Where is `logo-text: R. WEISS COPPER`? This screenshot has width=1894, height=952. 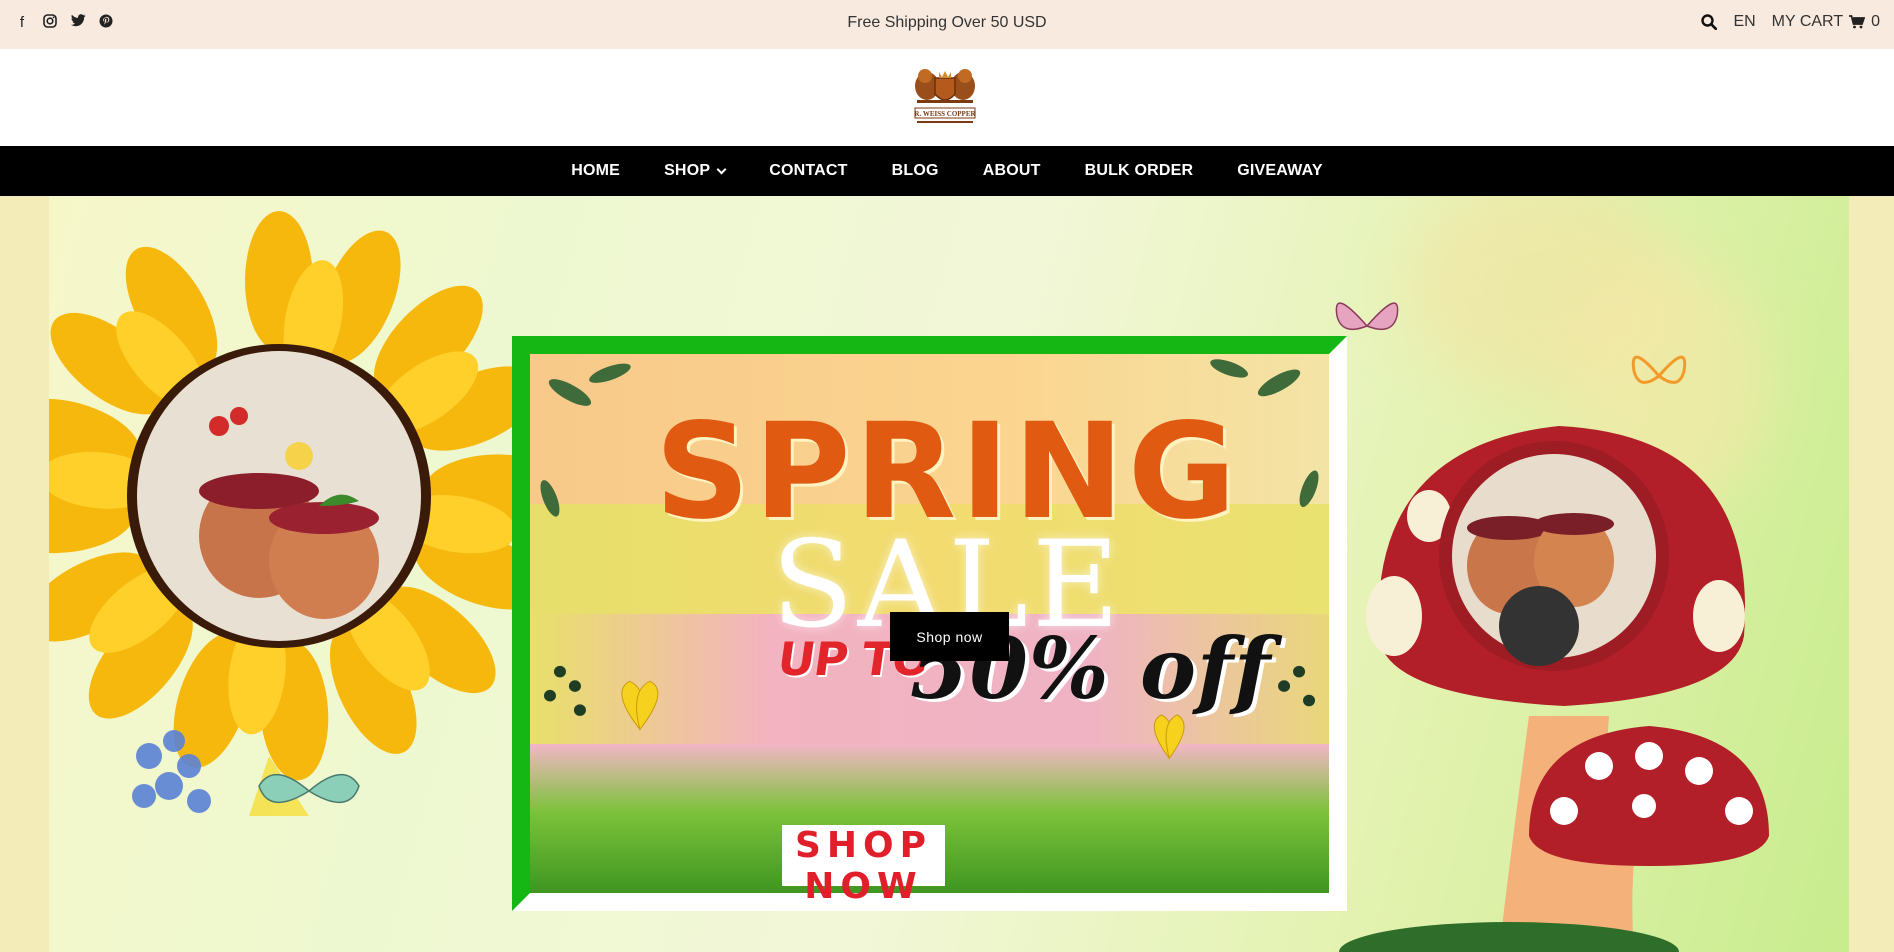 logo-text: R. WEISS COPPER is located at coordinates (945, 114).